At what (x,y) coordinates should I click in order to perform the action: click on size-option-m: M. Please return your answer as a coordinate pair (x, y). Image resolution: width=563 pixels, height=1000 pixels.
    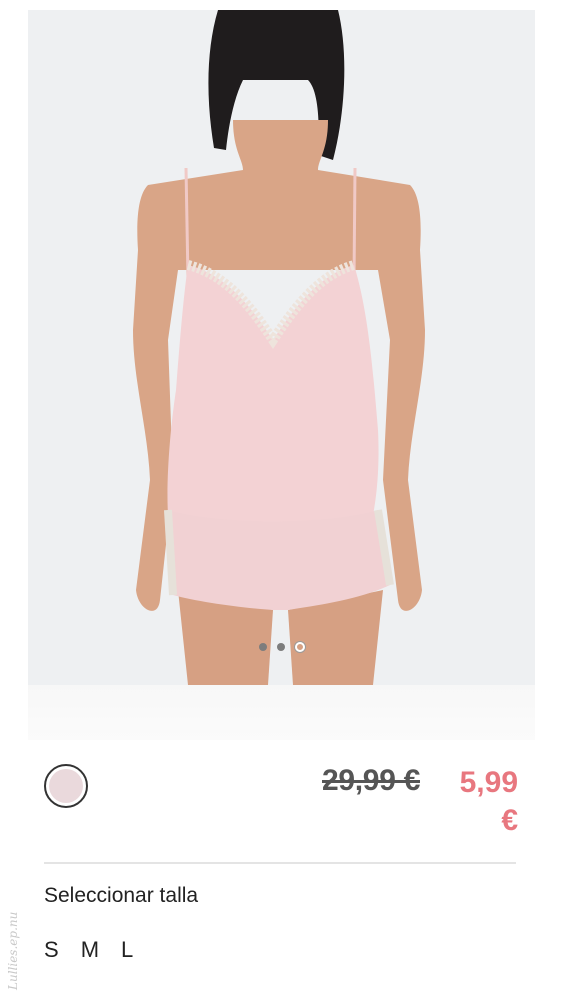
    Looking at the image, I should click on (90, 950).